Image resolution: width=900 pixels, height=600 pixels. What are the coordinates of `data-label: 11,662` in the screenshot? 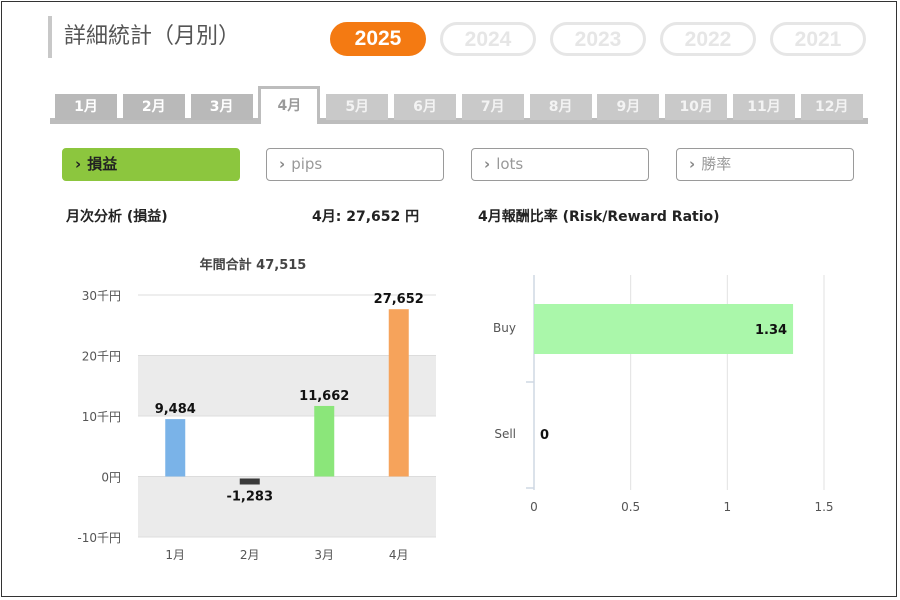 It's located at (324, 396).